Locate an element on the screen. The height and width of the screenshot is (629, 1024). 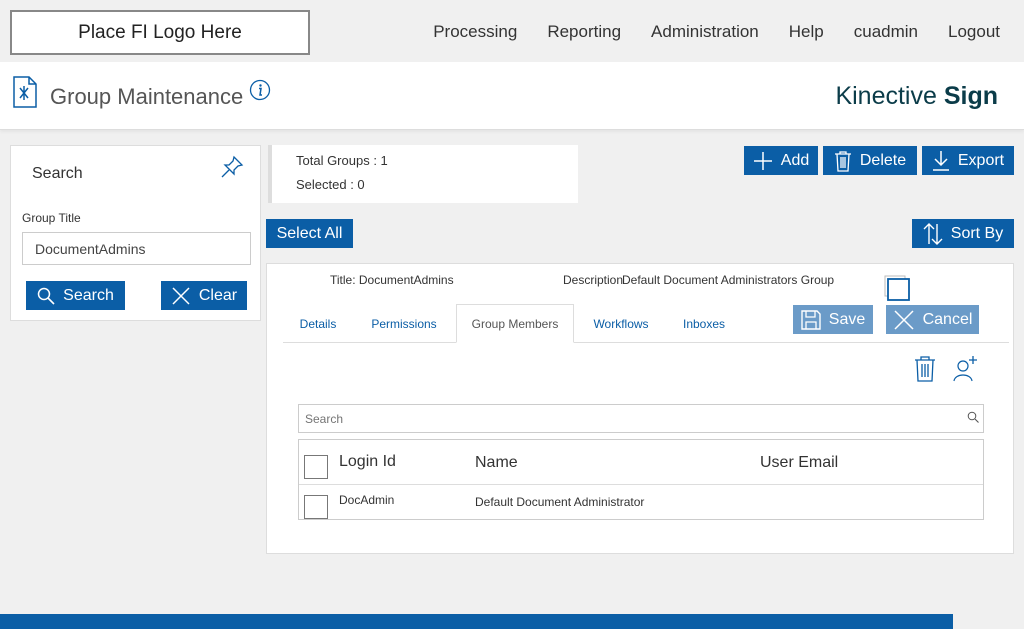
trash-icon is located at coordinates (842, 161).